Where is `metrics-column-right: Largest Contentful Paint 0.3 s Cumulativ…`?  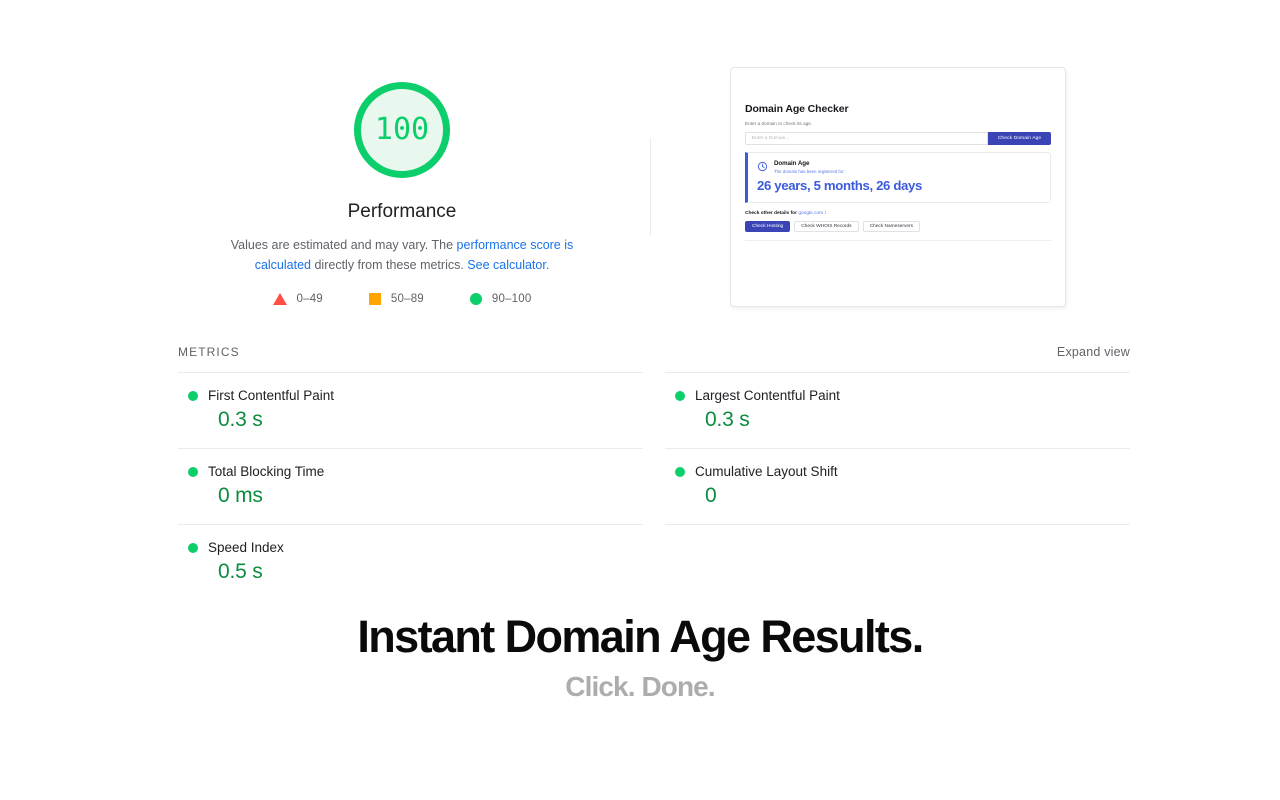
metrics-column-right: Largest Contentful Paint 0.3 s Cumulativ… is located at coordinates (897, 486).